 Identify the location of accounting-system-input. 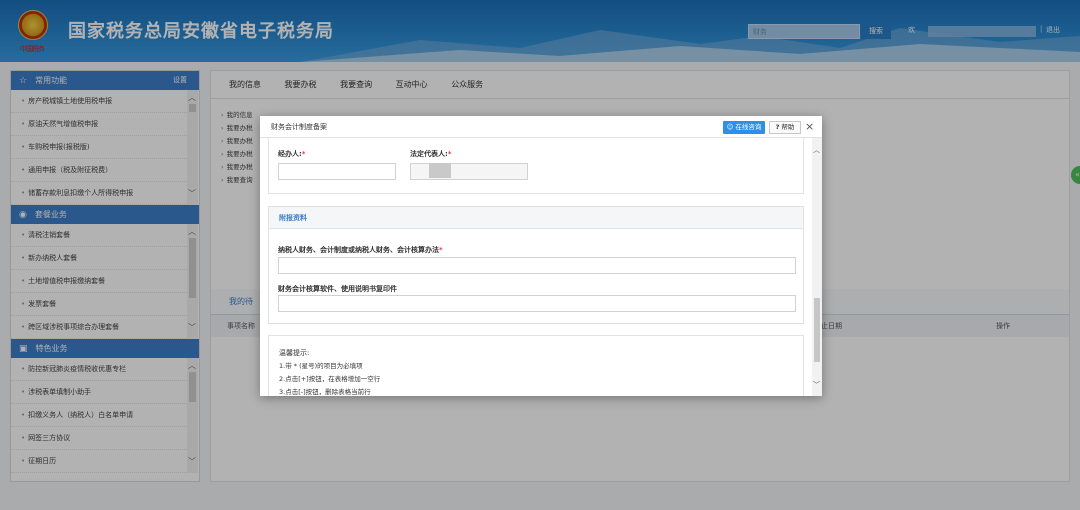
(537, 265).